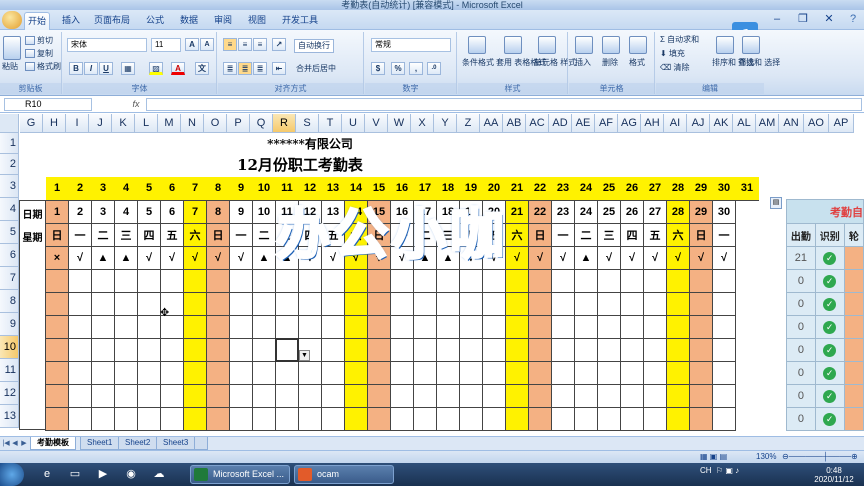  I want to click on row-header-2: 2, so click(9, 164).